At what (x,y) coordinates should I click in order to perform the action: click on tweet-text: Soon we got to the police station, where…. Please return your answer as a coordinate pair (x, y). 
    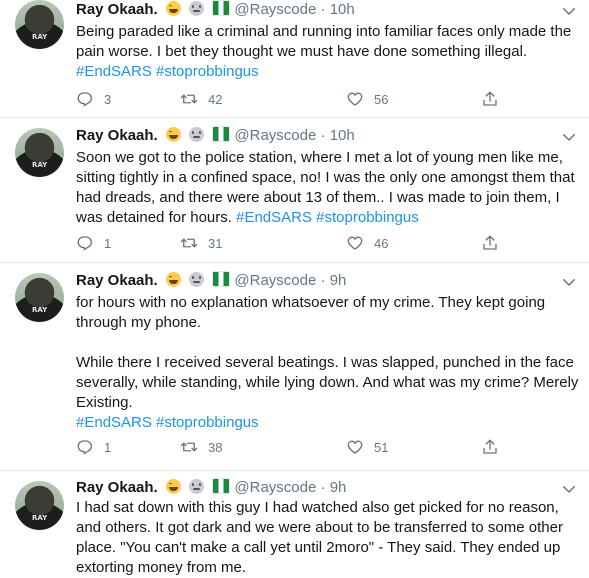
    Looking at the image, I should click on (328, 188).